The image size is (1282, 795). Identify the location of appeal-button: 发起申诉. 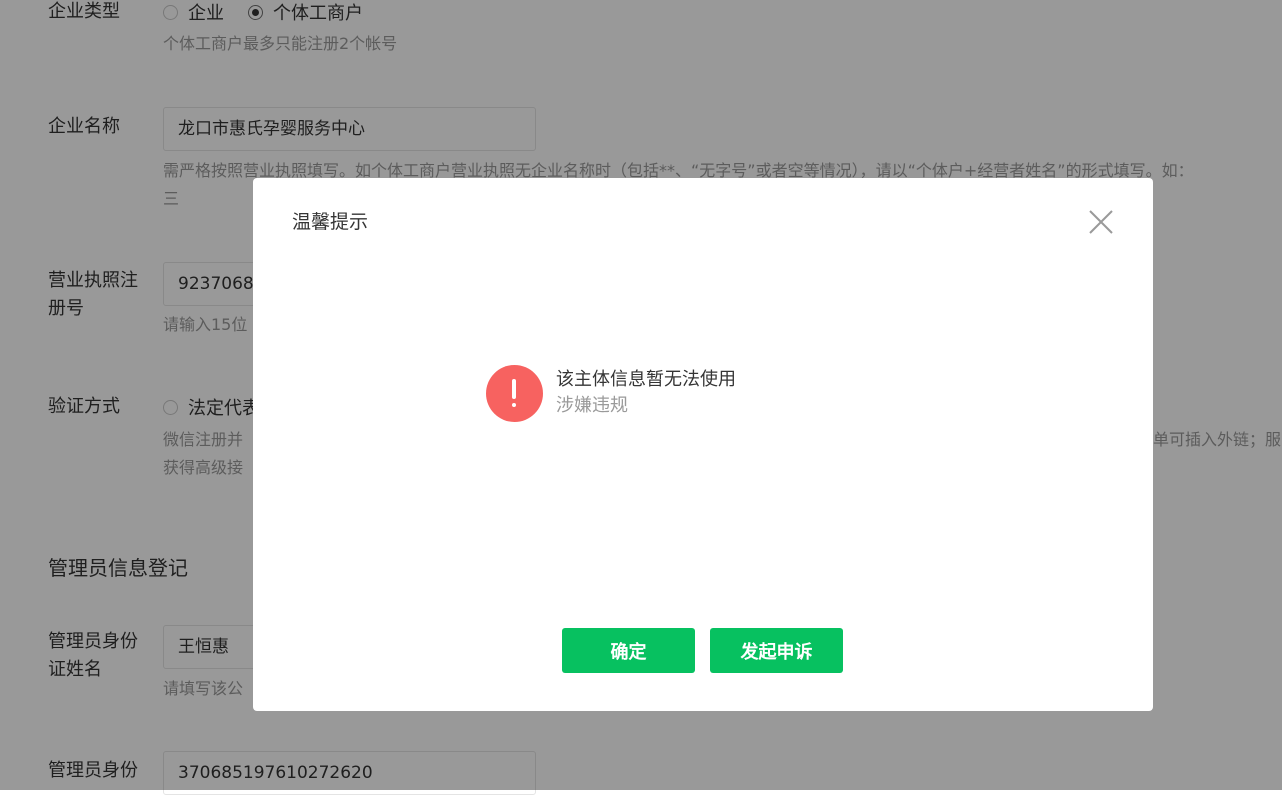
(776, 650).